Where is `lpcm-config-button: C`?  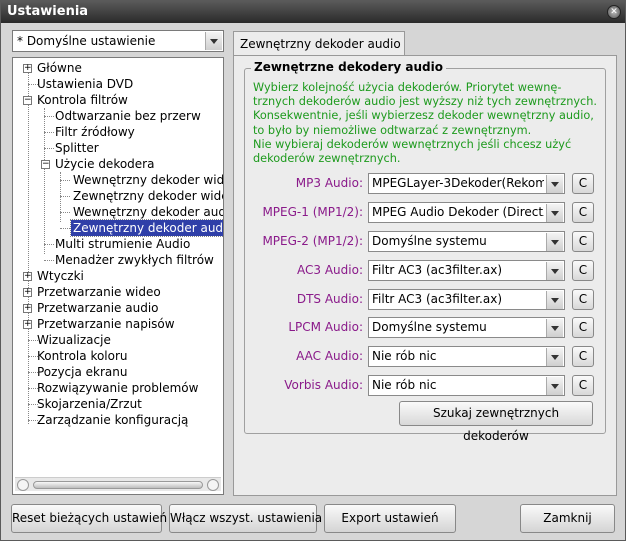 lpcm-config-button: C is located at coordinates (583, 327).